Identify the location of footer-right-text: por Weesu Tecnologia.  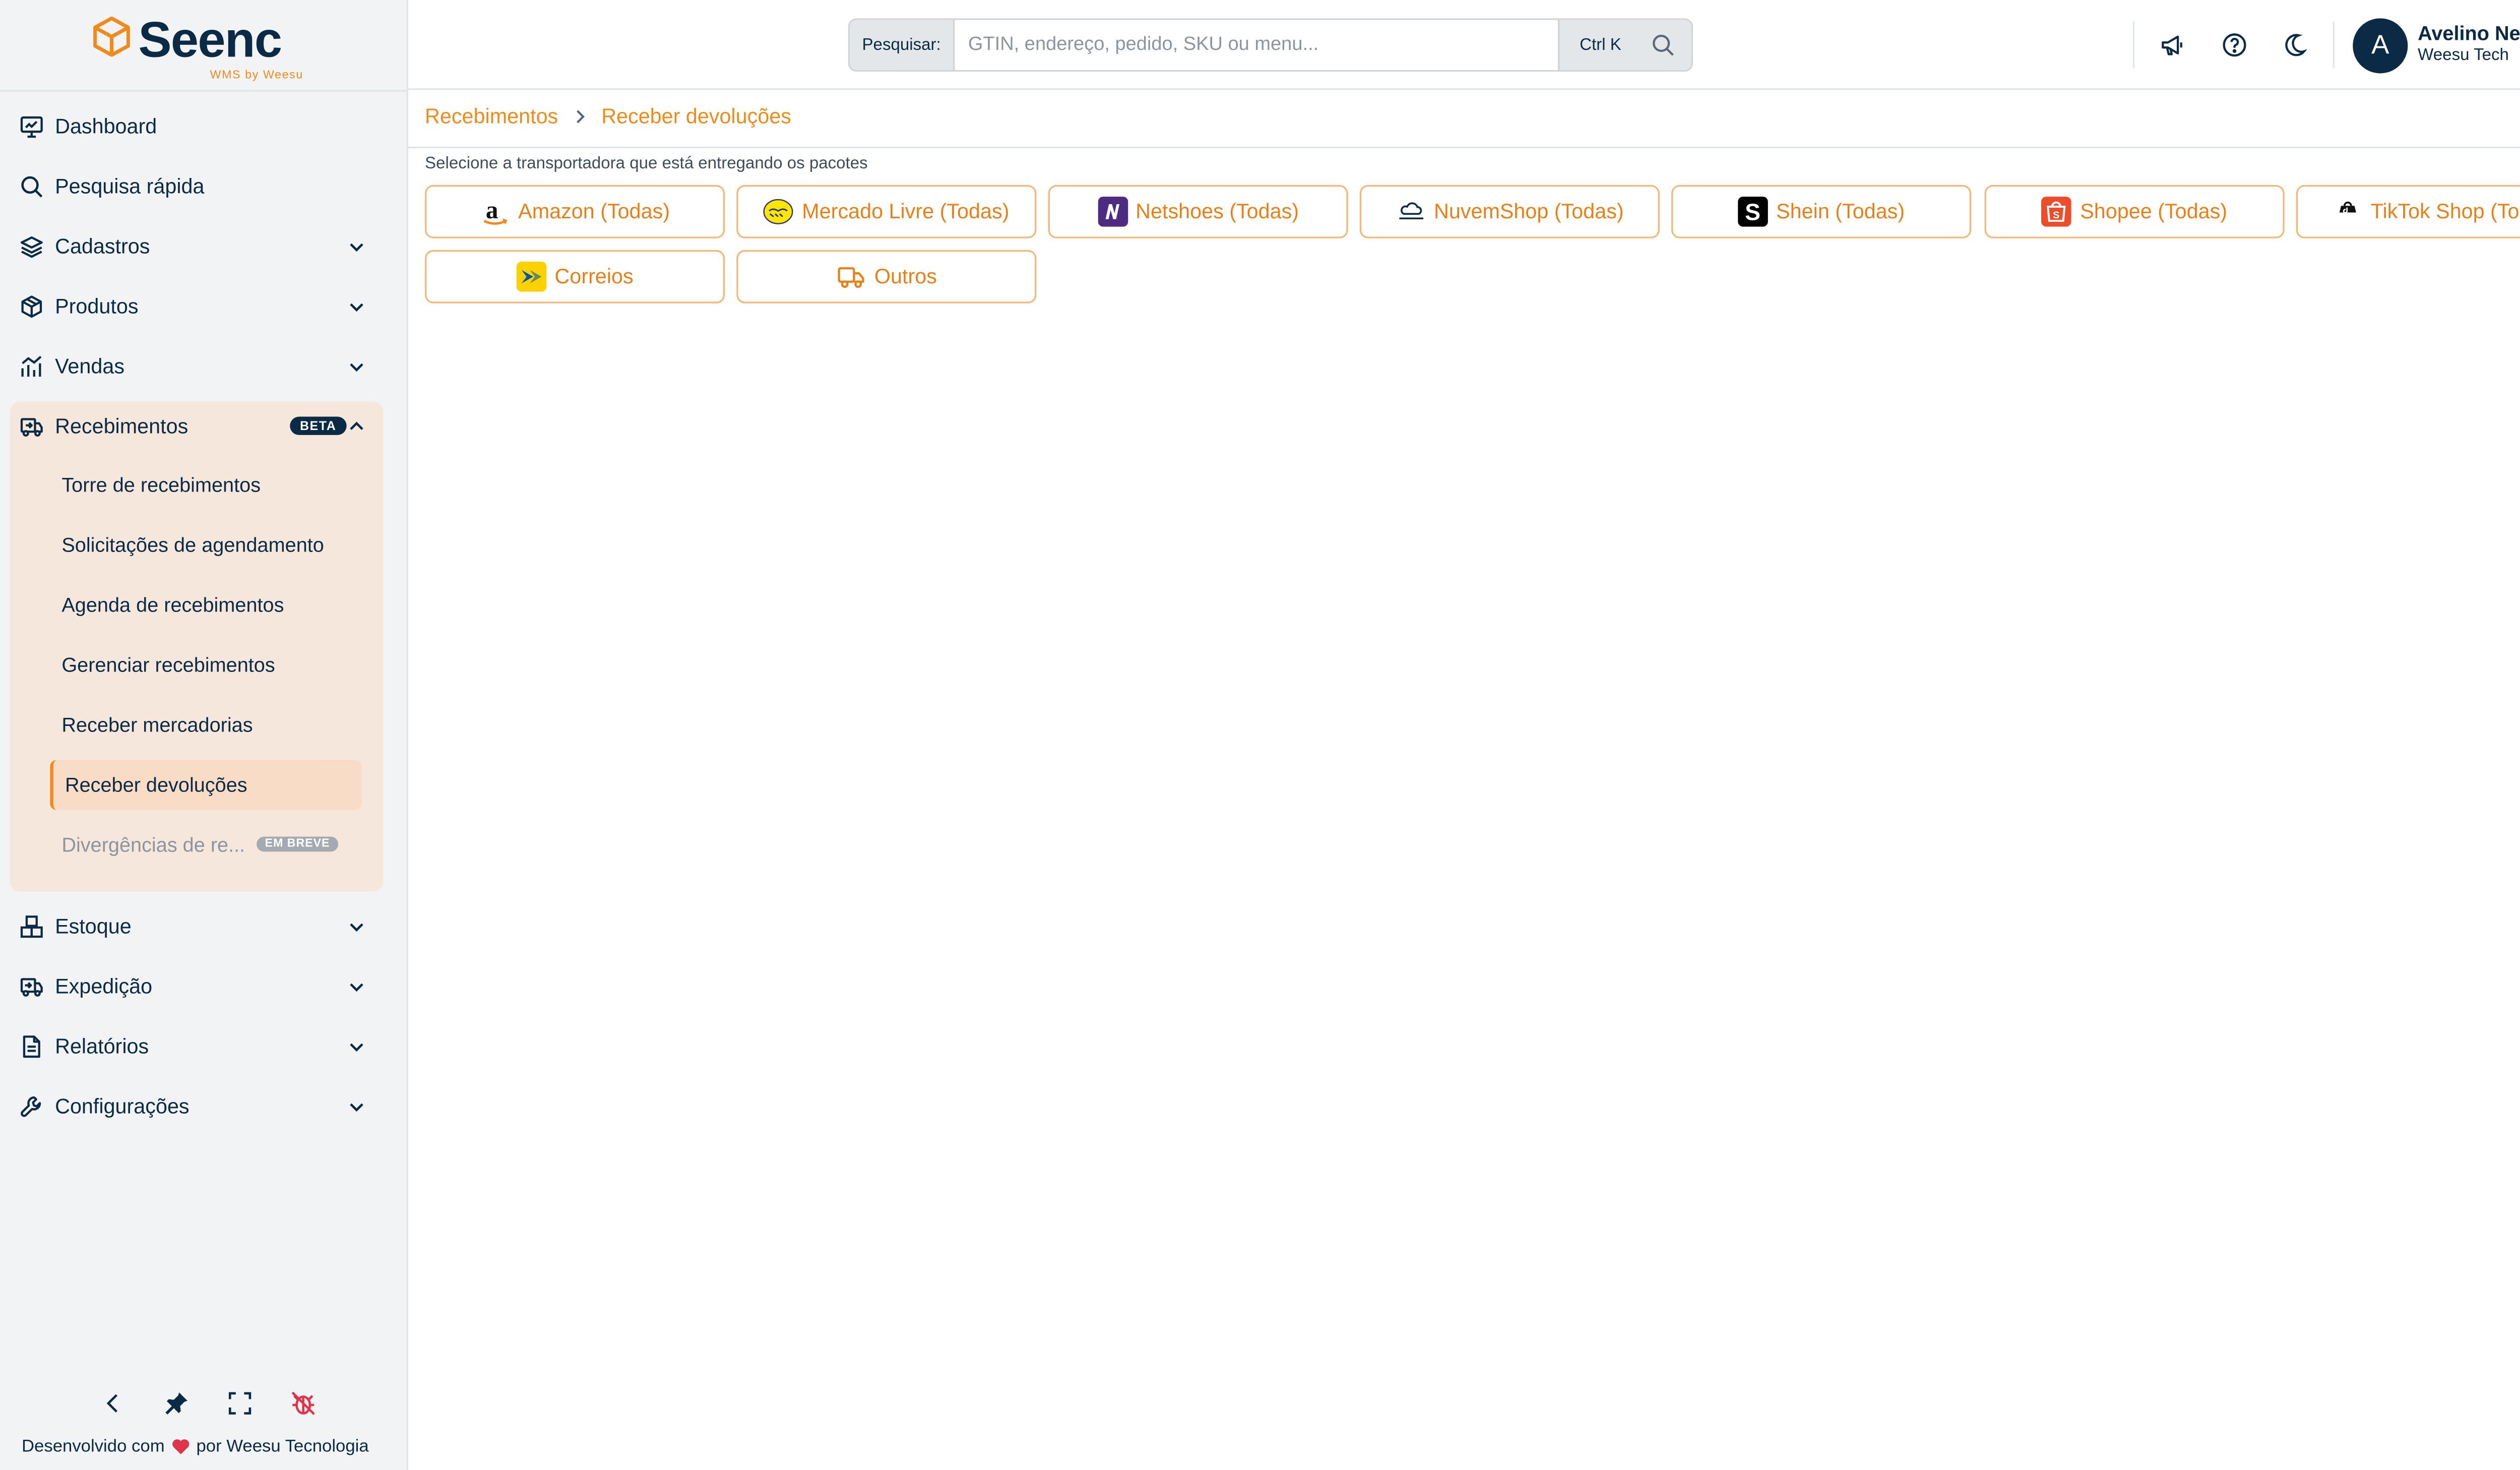
(282, 1446).